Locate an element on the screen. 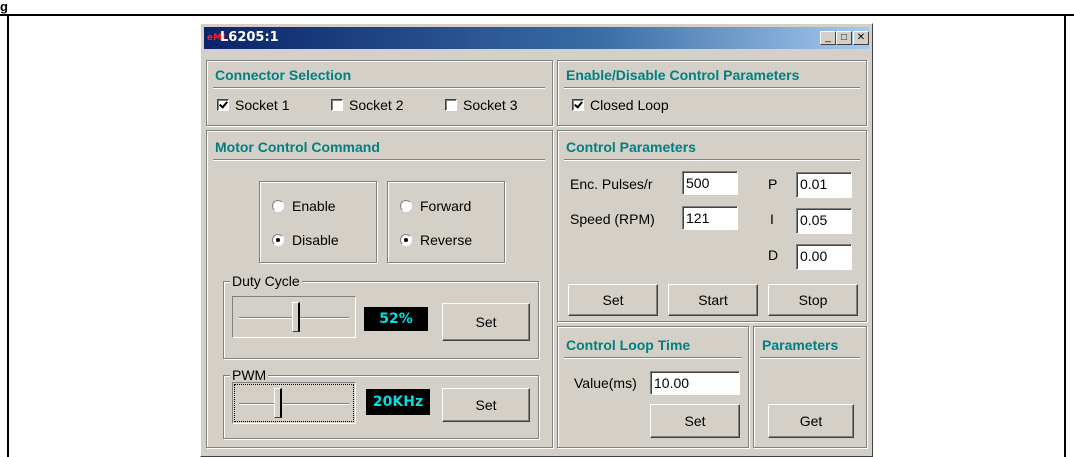 The height and width of the screenshot is (457, 1074). minimize-icon: _ is located at coordinates (828, 37).